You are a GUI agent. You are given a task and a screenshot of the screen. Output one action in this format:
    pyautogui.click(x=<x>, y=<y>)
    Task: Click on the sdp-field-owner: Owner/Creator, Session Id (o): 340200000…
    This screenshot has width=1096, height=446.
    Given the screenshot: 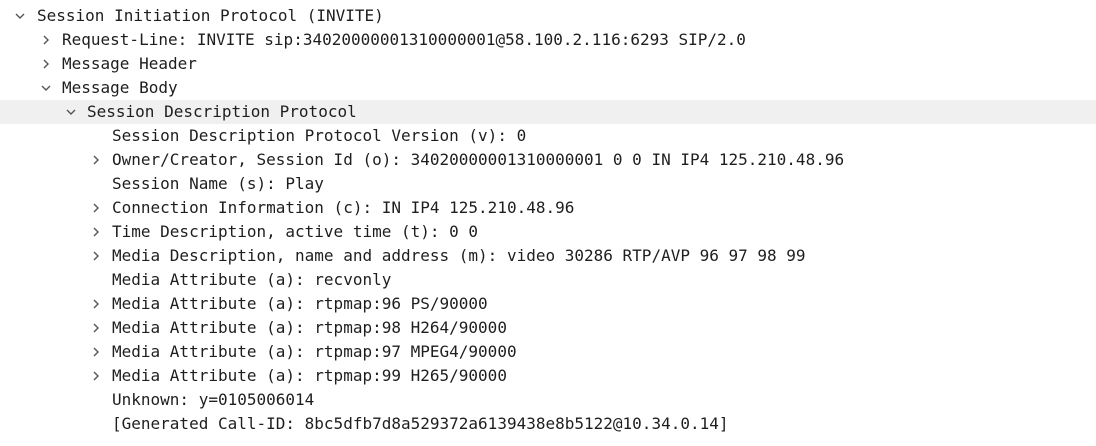 What is the action you would take?
    pyautogui.click(x=548, y=160)
    